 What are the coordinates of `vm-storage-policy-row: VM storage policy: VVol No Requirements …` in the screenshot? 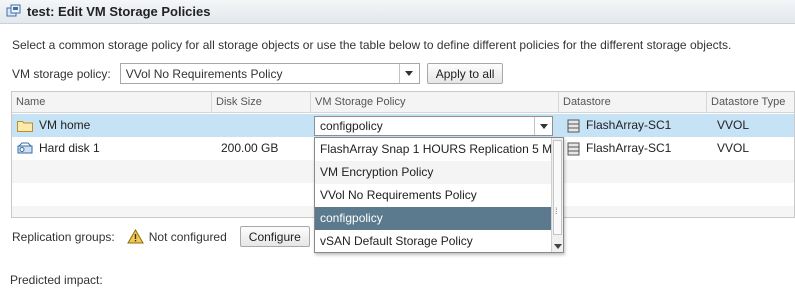 It's located at (258, 73).